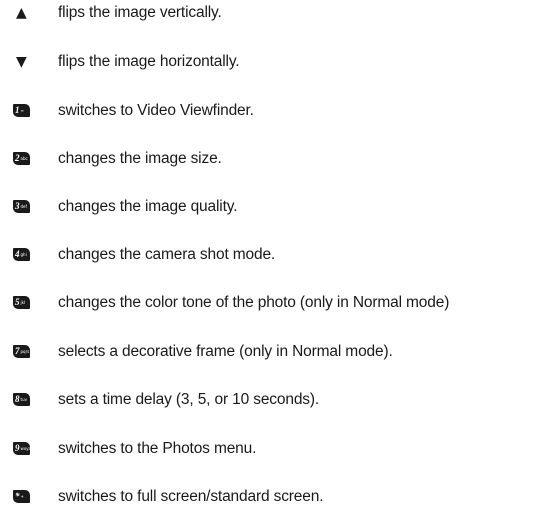  Describe the element at coordinates (191, 496) in the screenshot. I see `item-description: switches to full screen/standard screen.` at that location.